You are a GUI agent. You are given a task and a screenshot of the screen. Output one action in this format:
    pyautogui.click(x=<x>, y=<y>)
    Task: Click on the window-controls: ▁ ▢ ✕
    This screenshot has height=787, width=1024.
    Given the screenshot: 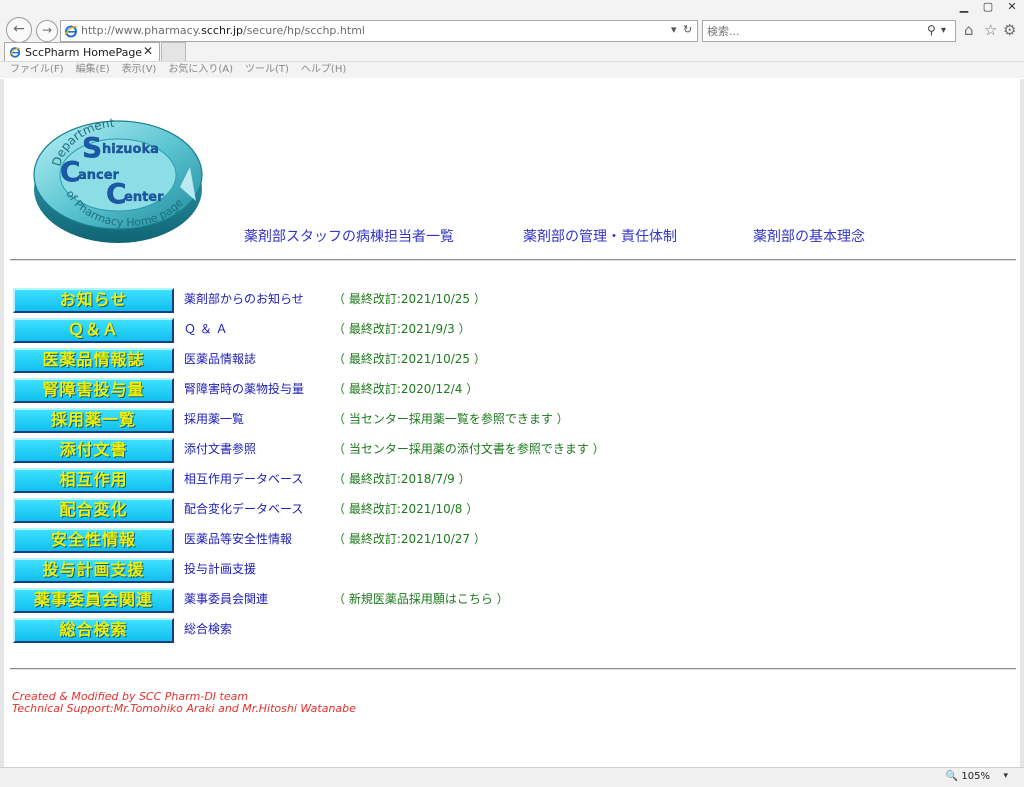 What is the action you would take?
    pyautogui.click(x=988, y=8)
    